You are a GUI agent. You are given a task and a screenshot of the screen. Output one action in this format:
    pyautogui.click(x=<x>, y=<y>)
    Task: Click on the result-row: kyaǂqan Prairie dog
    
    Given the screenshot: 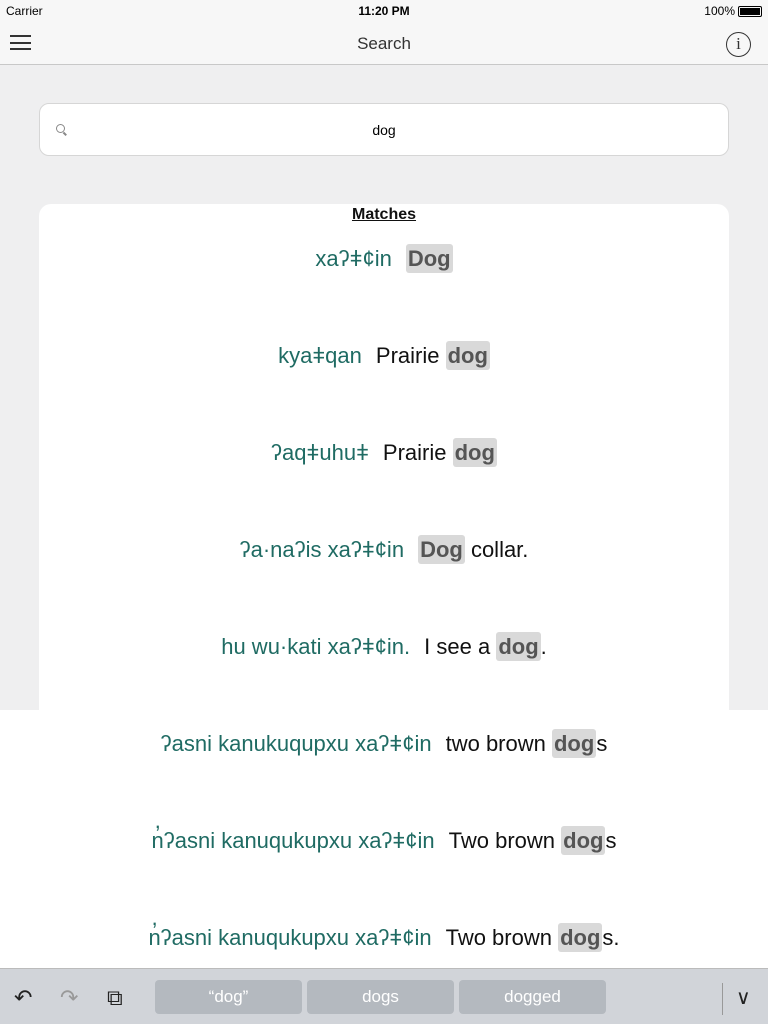 What is the action you would take?
    pyautogui.click(x=384, y=355)
    